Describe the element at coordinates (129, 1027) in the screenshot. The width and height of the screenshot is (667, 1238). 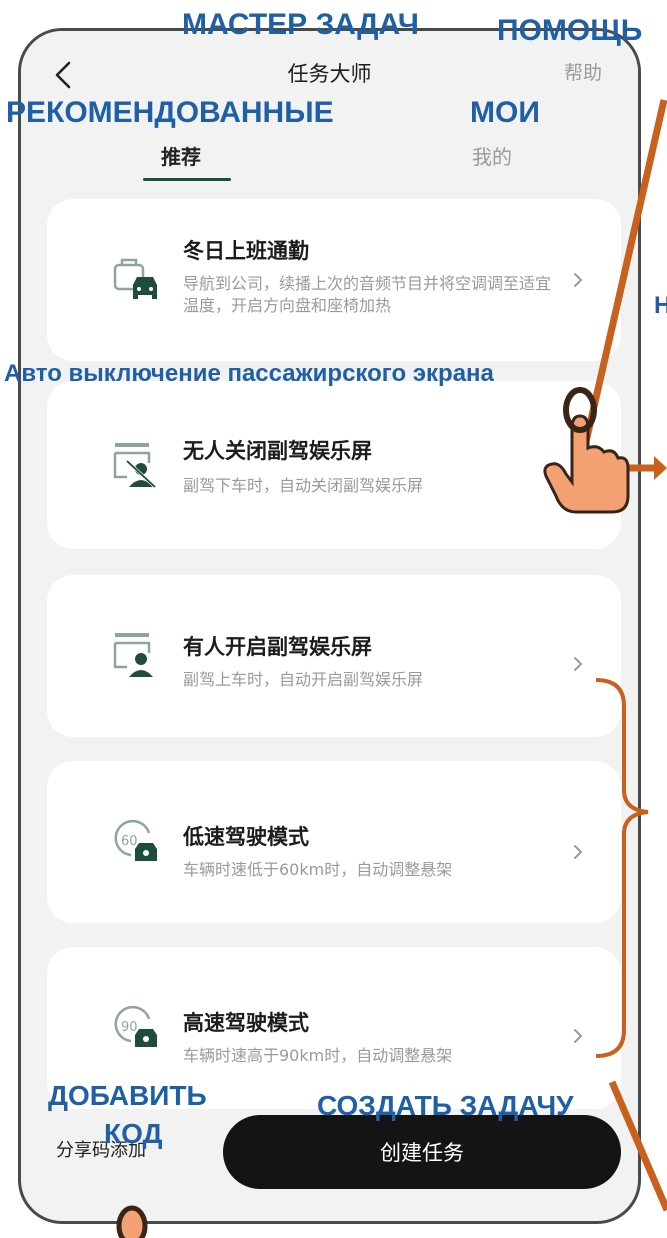
I see `svg-text: 90` at that location.